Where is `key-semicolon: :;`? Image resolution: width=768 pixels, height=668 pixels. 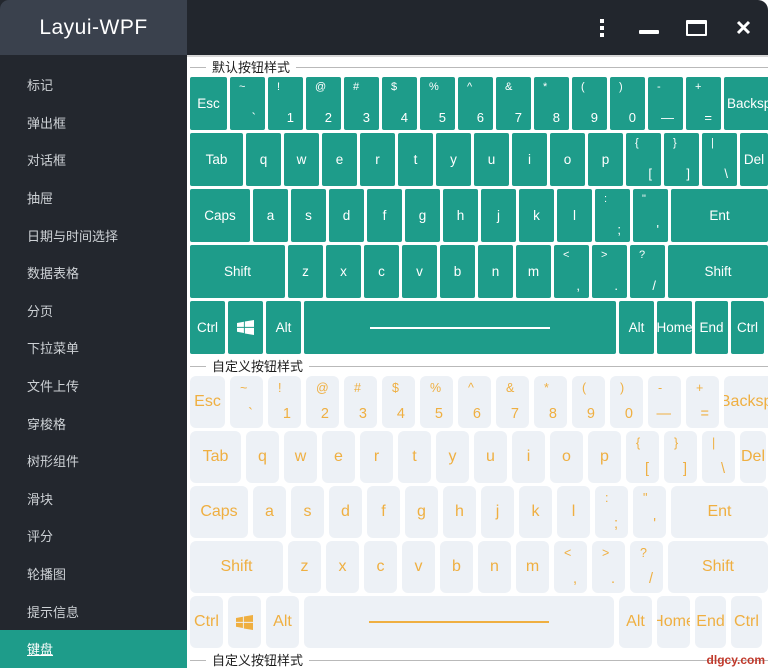 key-semicolon: :; is located at coordinates (612, 215).